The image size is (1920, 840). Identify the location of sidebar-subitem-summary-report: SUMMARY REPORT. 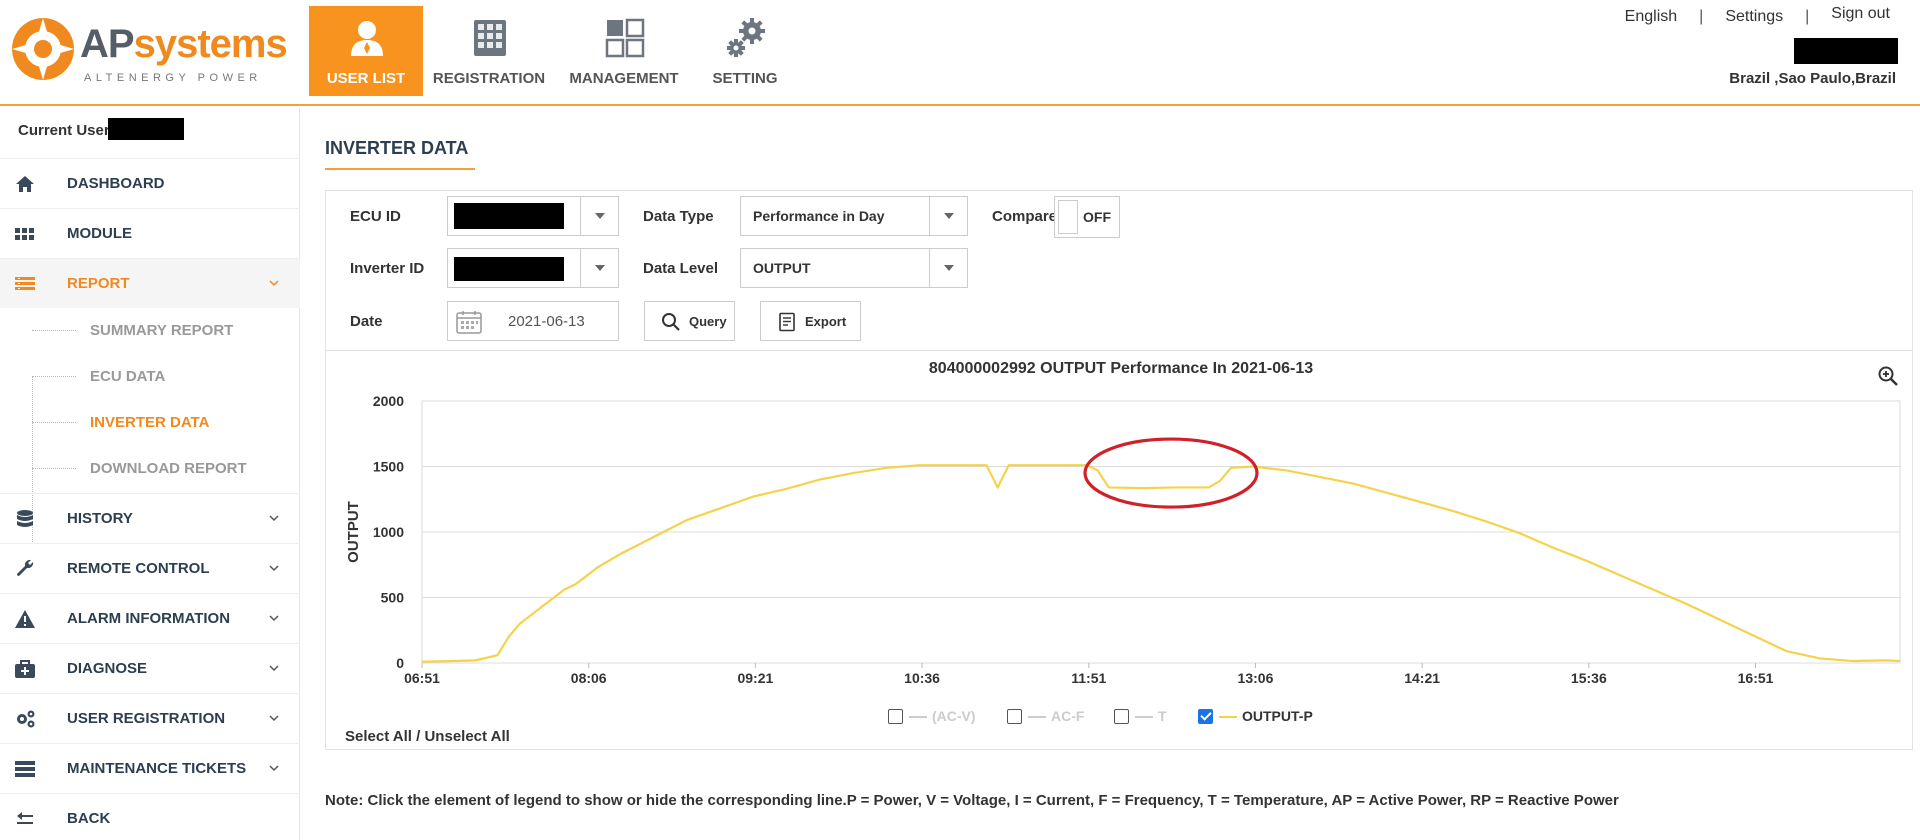
(150, 331).